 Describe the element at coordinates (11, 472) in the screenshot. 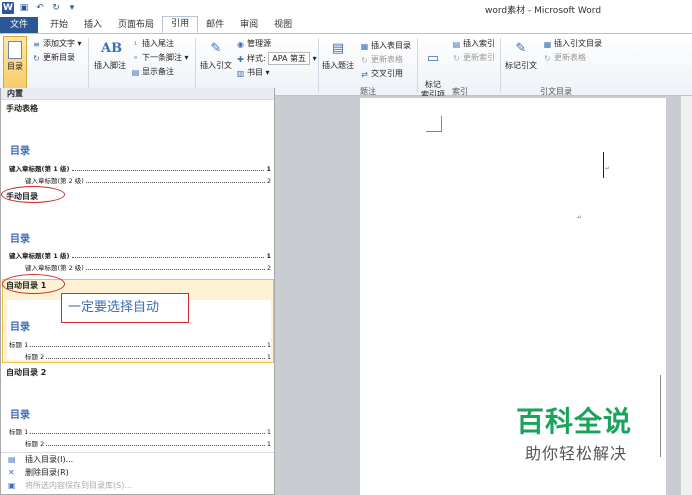

I see `remove-toc-icon: ✕` at that location.